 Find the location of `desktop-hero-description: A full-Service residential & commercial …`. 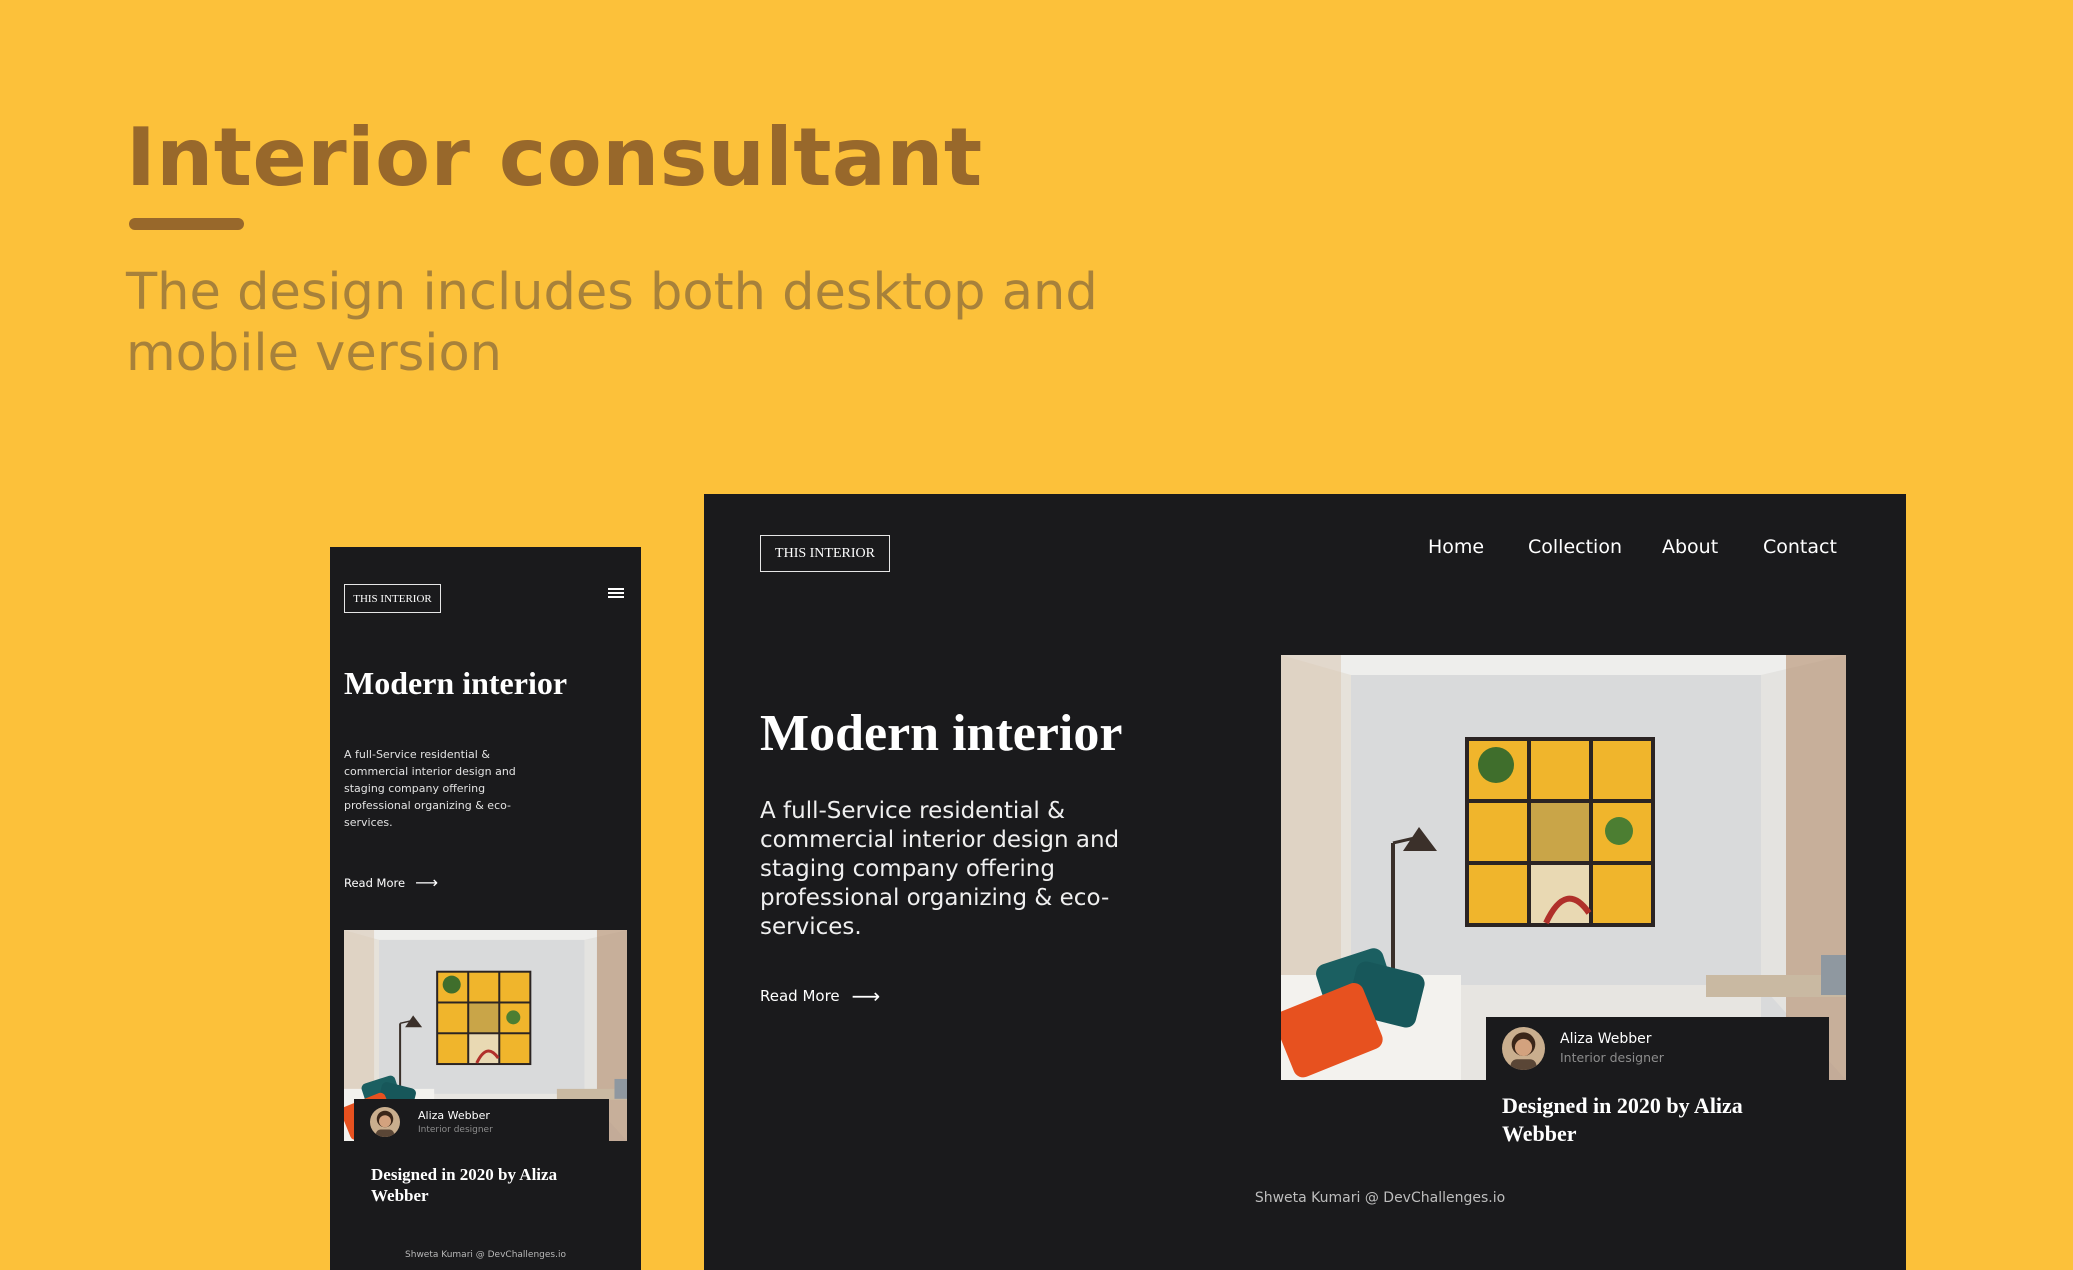

desktop-hero-description: A full-Service residential & commercial … is located at coordinates (940, 869).